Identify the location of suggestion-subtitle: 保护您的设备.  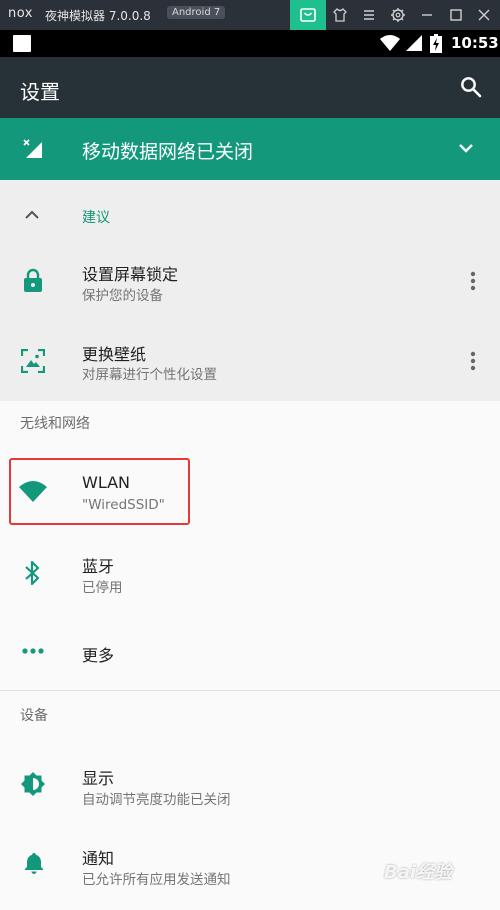
(122, 296).